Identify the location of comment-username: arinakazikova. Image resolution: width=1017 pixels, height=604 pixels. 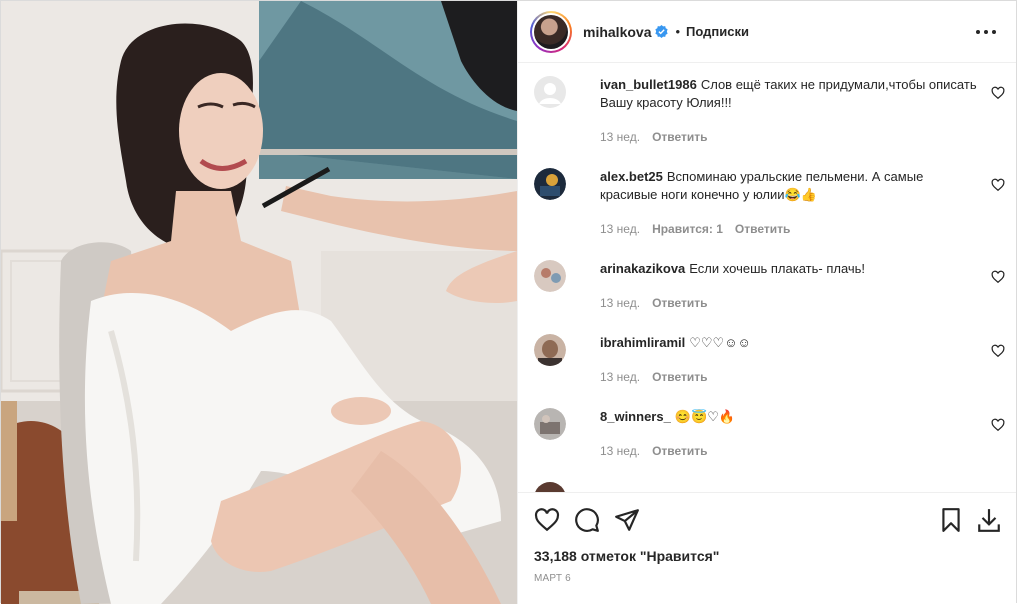
(642, 268).